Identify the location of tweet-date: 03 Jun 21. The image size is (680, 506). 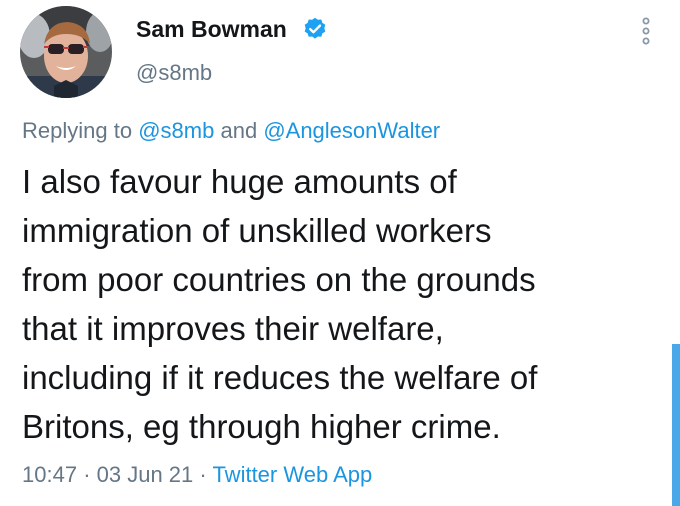
(145, 474).